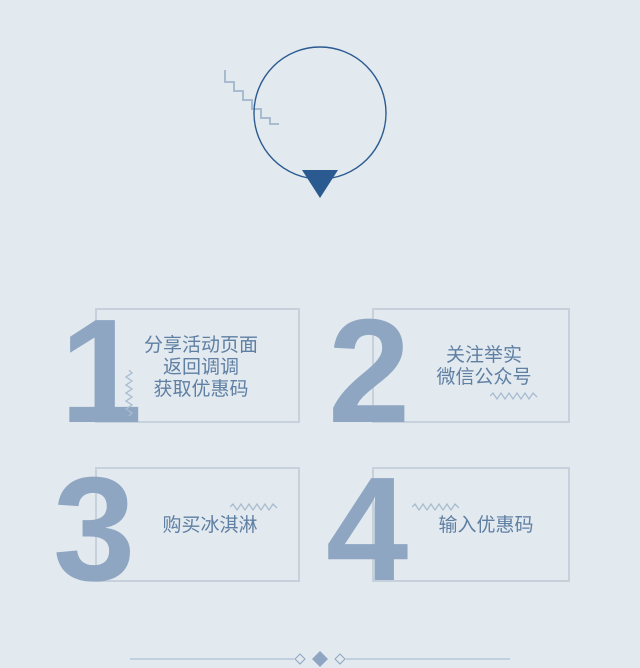  What do you see at coordinates (320, 659) in the screenshot?
I see `footer-diamond-divider-icon` at bounding box center [320, 659].